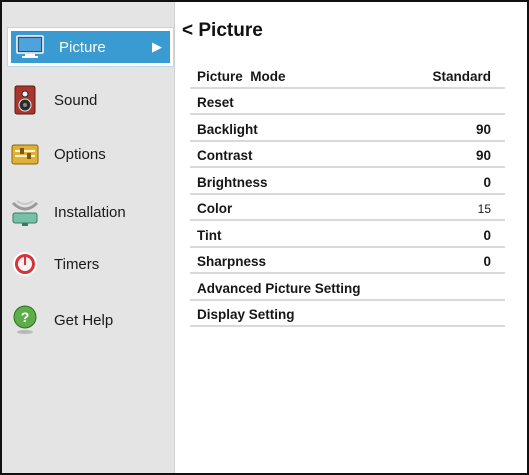 Image resolution: width=529 pixels, height=475 pixels. What do you see at coordinates (25, 264) in the screenshot?
I see `timer-icon` at bounding box center [25, 264].